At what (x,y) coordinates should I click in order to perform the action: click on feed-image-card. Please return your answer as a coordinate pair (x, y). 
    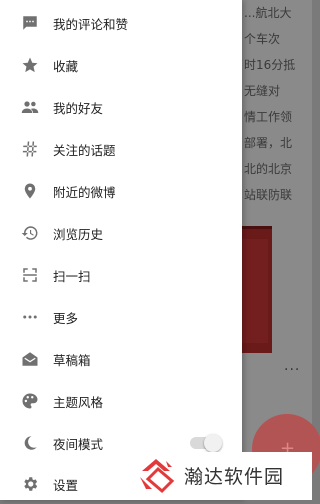
    Looking at the image, I should click on (255, 289).